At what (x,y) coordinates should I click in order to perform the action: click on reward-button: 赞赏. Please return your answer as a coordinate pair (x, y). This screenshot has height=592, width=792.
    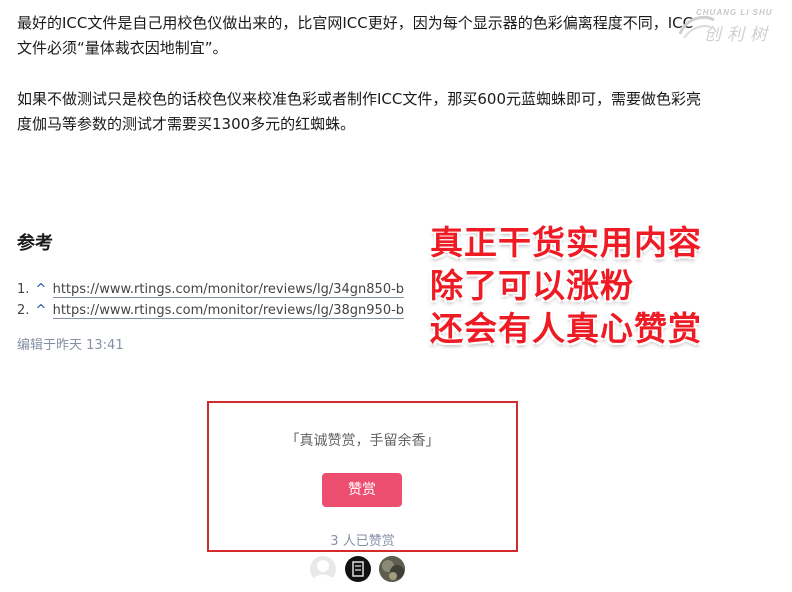
    Looking at the image, I should click on (362, 490).